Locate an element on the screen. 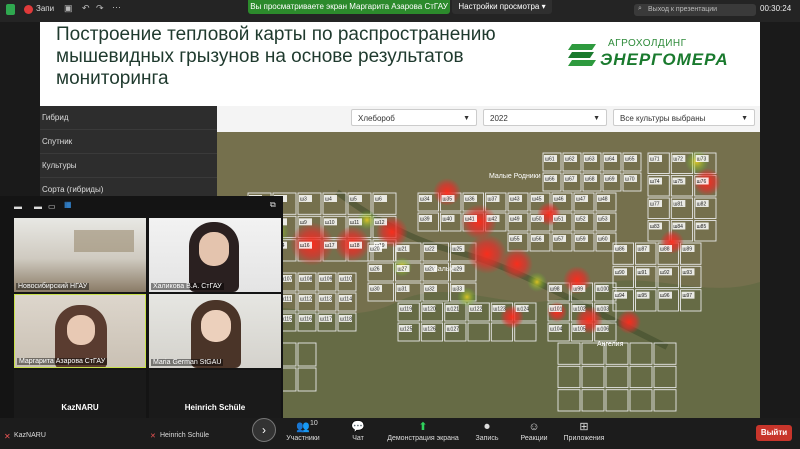 Image resolution: width=800 pixels, height=449 pixels. field-label: ш85 is located at coordinates (702, 226).